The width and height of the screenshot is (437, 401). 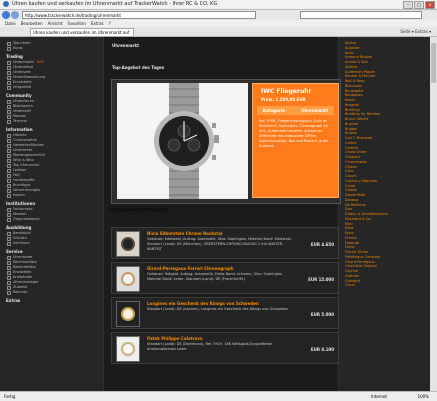 I want to click on nav-section-heading: Ausbildung, so click(x=19, y=227).